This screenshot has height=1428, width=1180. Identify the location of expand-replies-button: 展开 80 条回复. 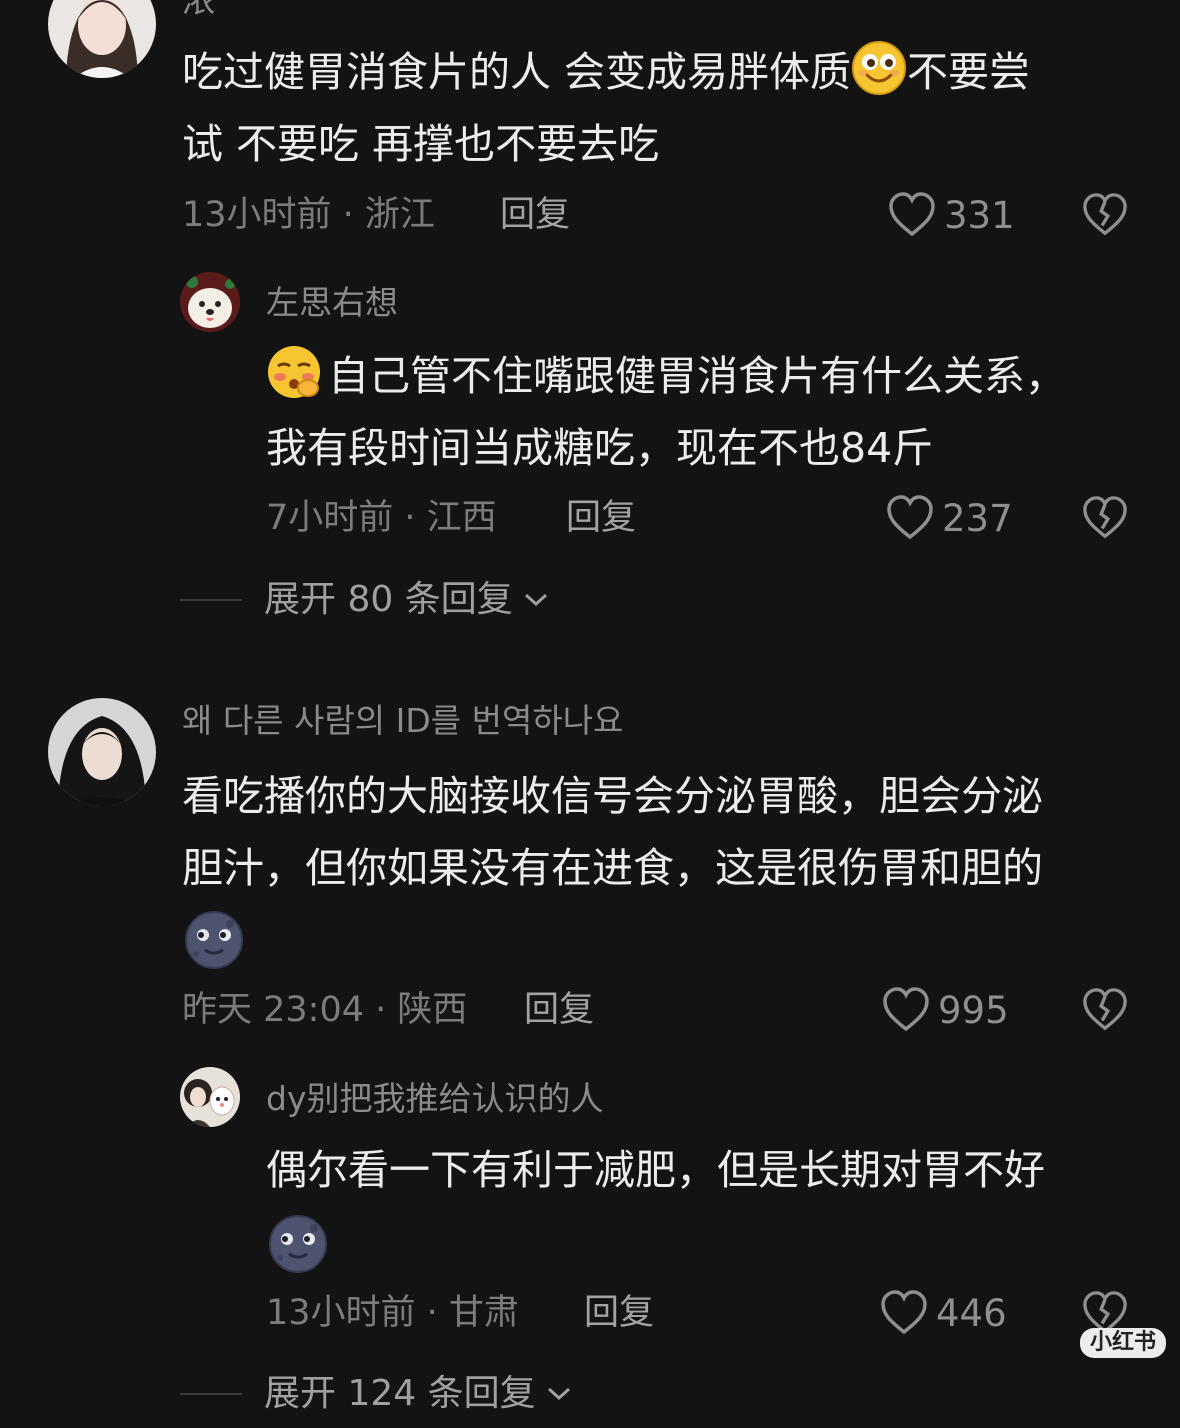
(364, 600).